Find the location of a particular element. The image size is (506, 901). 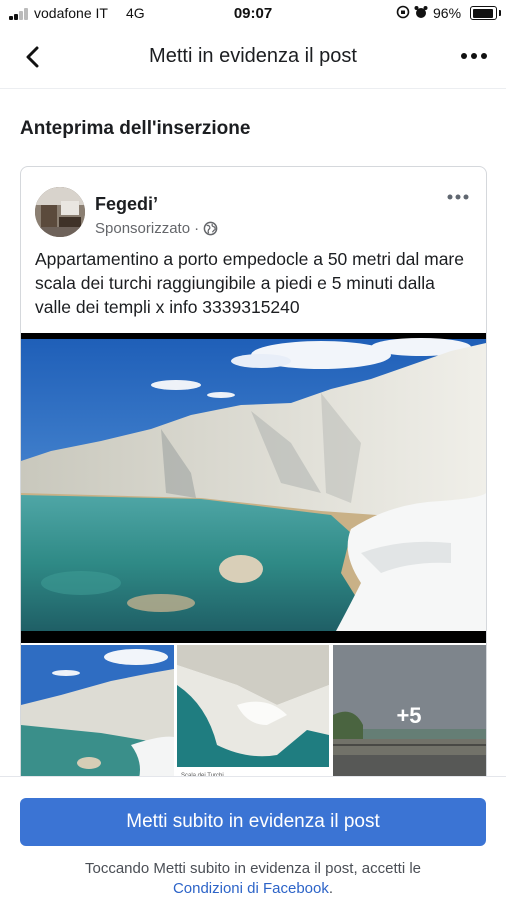

clock: 09:07 is located at coordinates (253, 13).